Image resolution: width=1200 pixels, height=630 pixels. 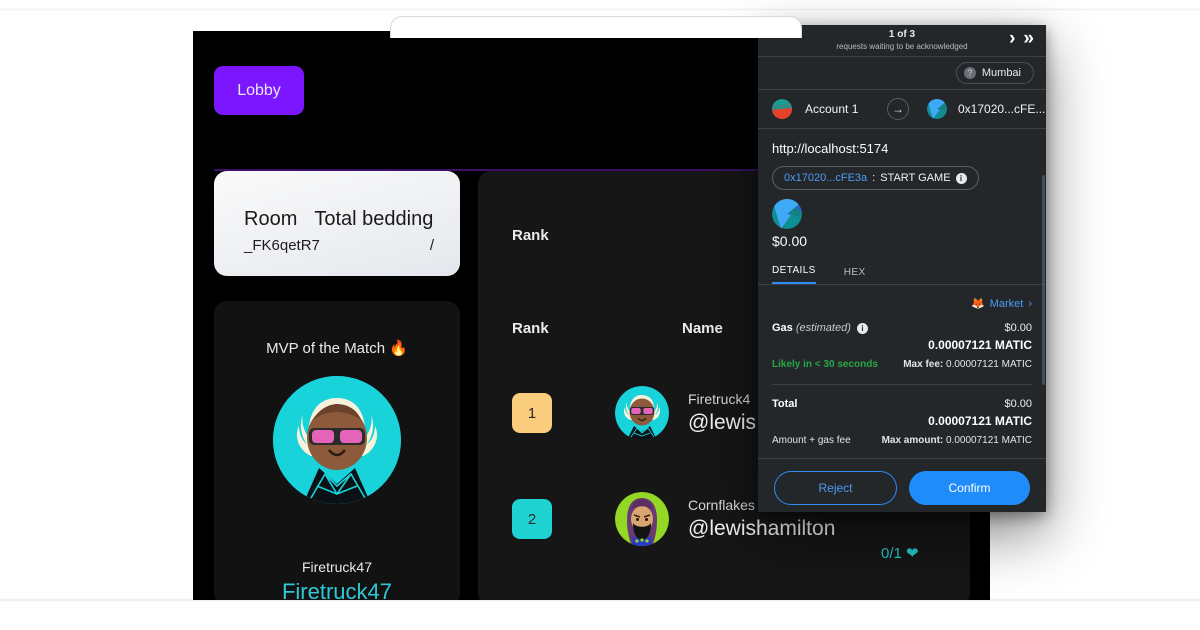 What do you see at coordinates (969, 73) in the screenshot?
I see `network-icon: ?` at bounding box center [969, 73].